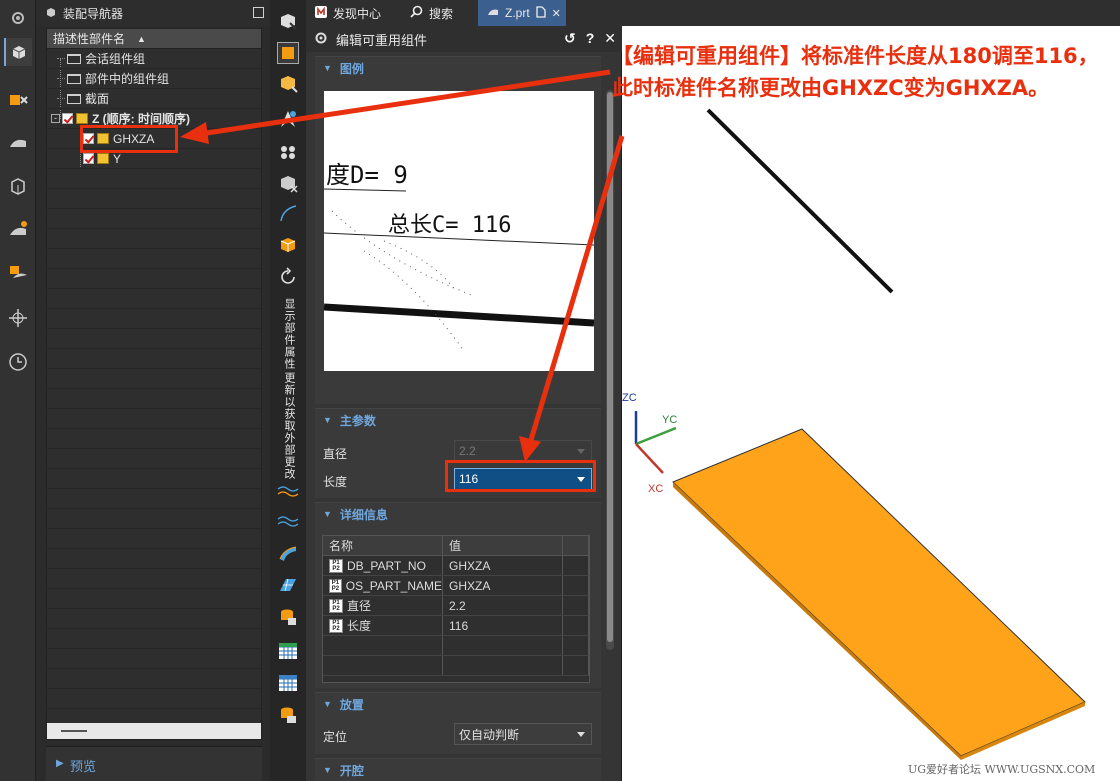 The image size is (1120, 781). Describe the element at coordinates (288, 553) in the screenshot. I see `surface-sweep-icon` at that location.